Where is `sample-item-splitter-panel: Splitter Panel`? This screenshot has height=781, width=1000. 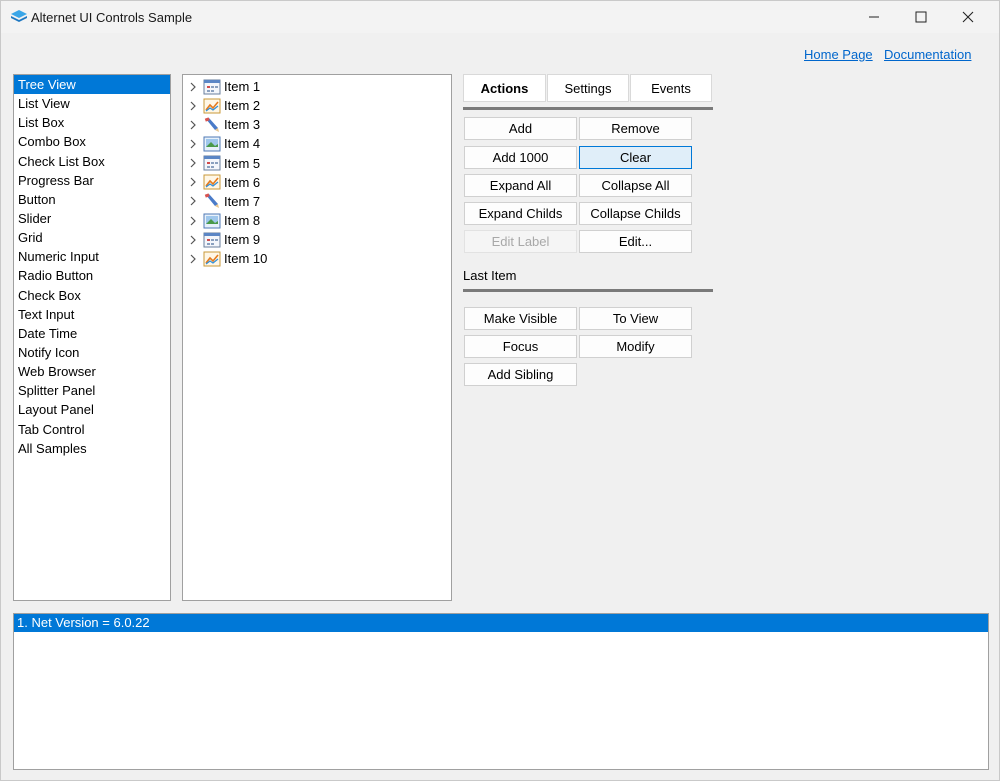 sample-item-splitter-panel: Splitter Panel is located at coordinates (92, 390).